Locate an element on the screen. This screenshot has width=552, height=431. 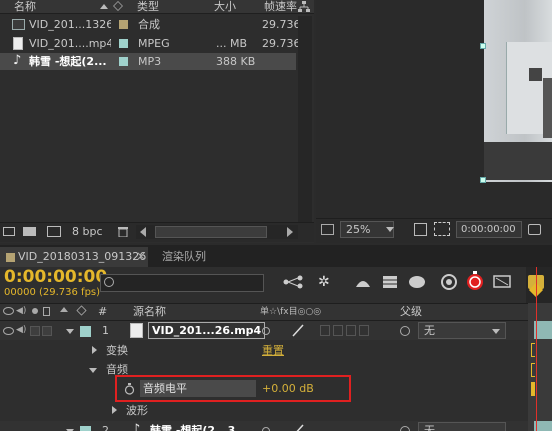
col-type-header: 类型 is located at coordinates (148, 6).